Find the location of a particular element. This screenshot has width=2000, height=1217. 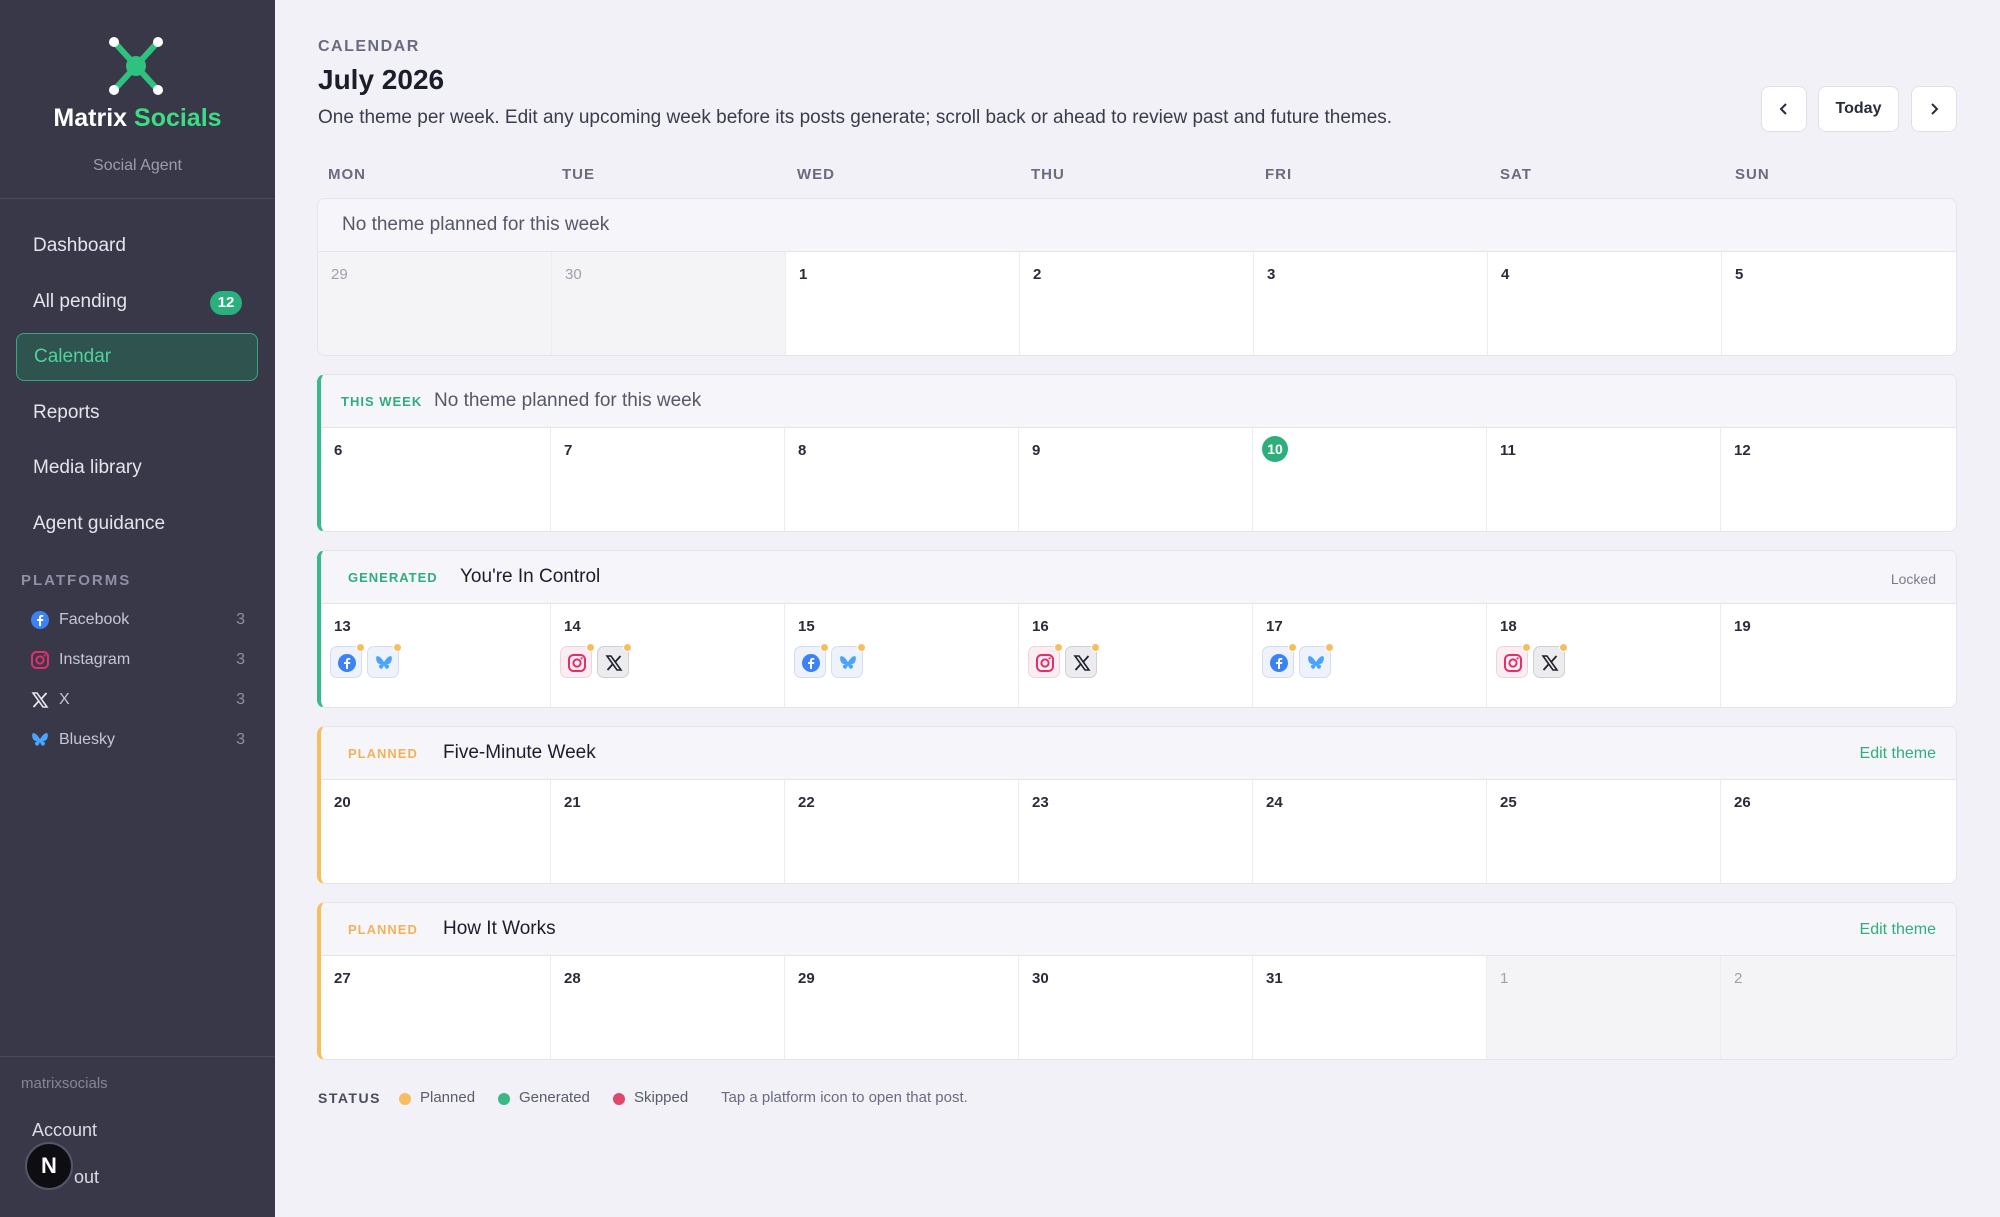

day-cell: 20 is located at coordinates (436, 831).